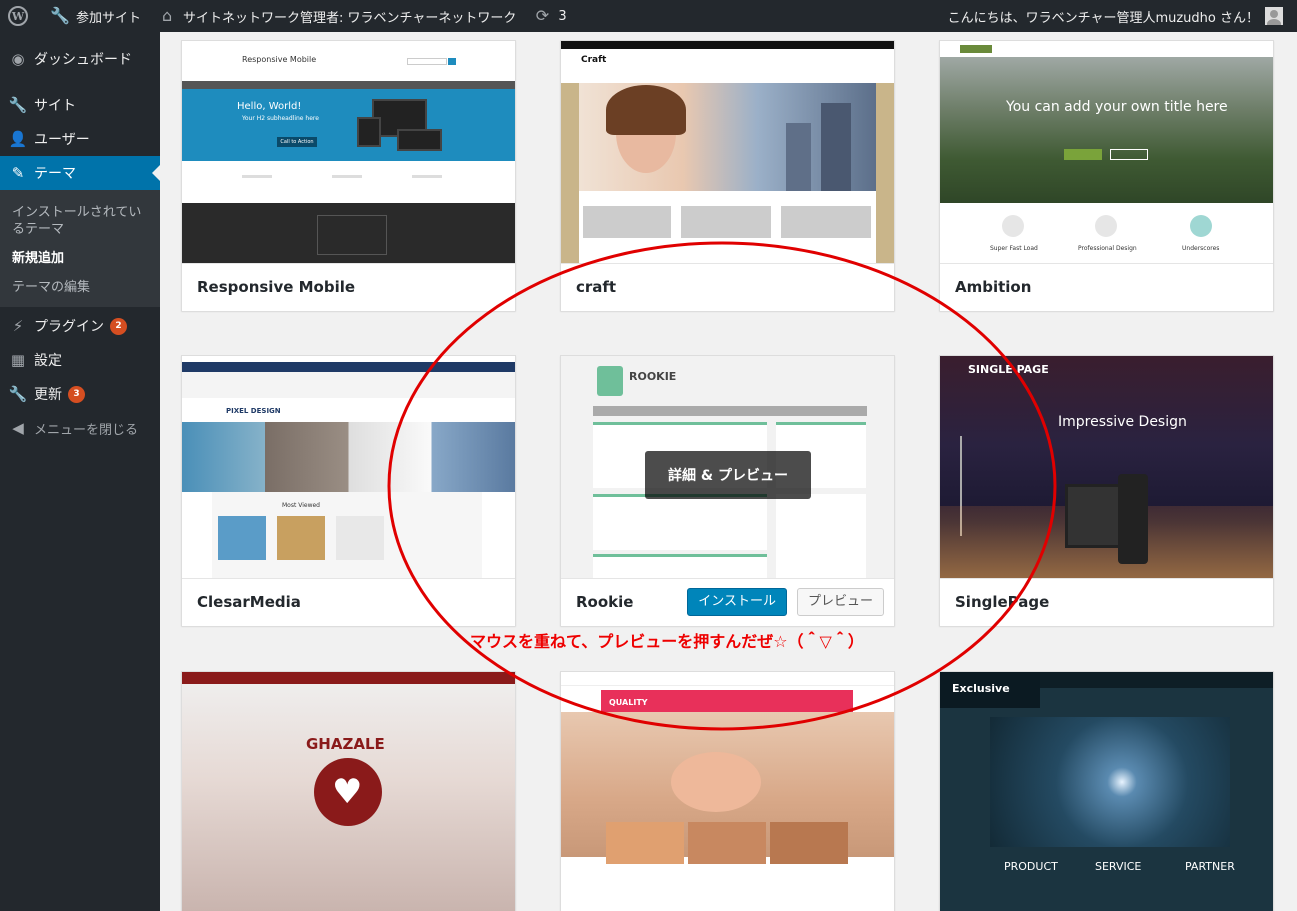 This screenshot has width=1297, height=911. What do you see at coordinates (18, 428) in the screenshot?
I see `collapse-arrow-icon: ◀` at bounding box center [18, 428].